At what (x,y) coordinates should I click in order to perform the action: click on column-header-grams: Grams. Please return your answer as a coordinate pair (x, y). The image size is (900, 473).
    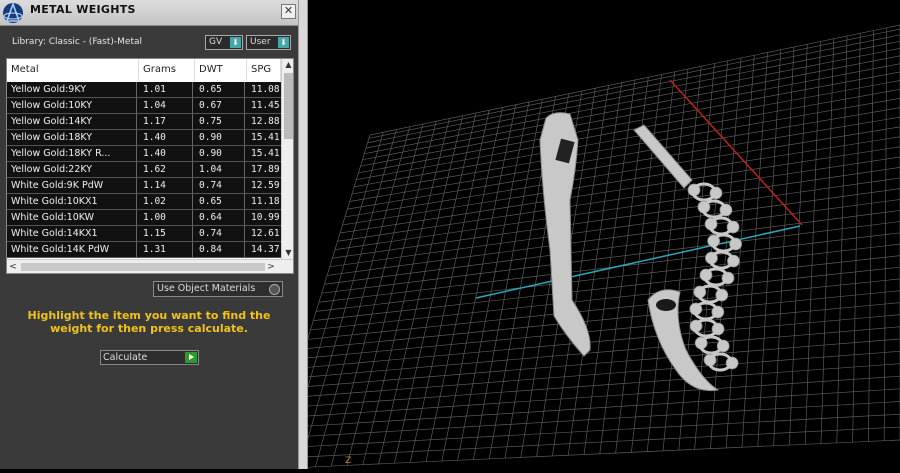
    Looking at the image, I should click on (167, 70).